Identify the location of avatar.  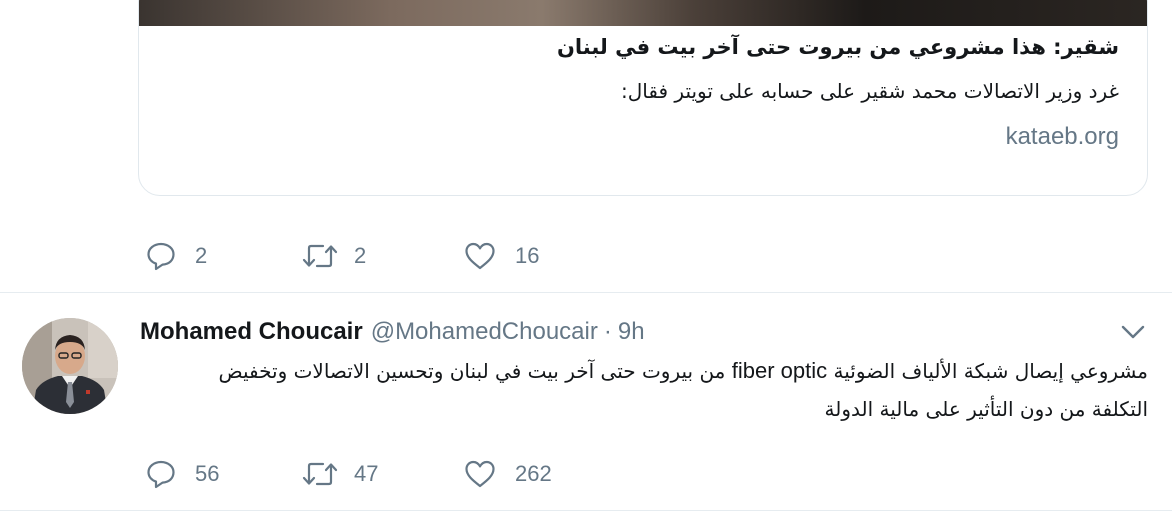
(70, 366).